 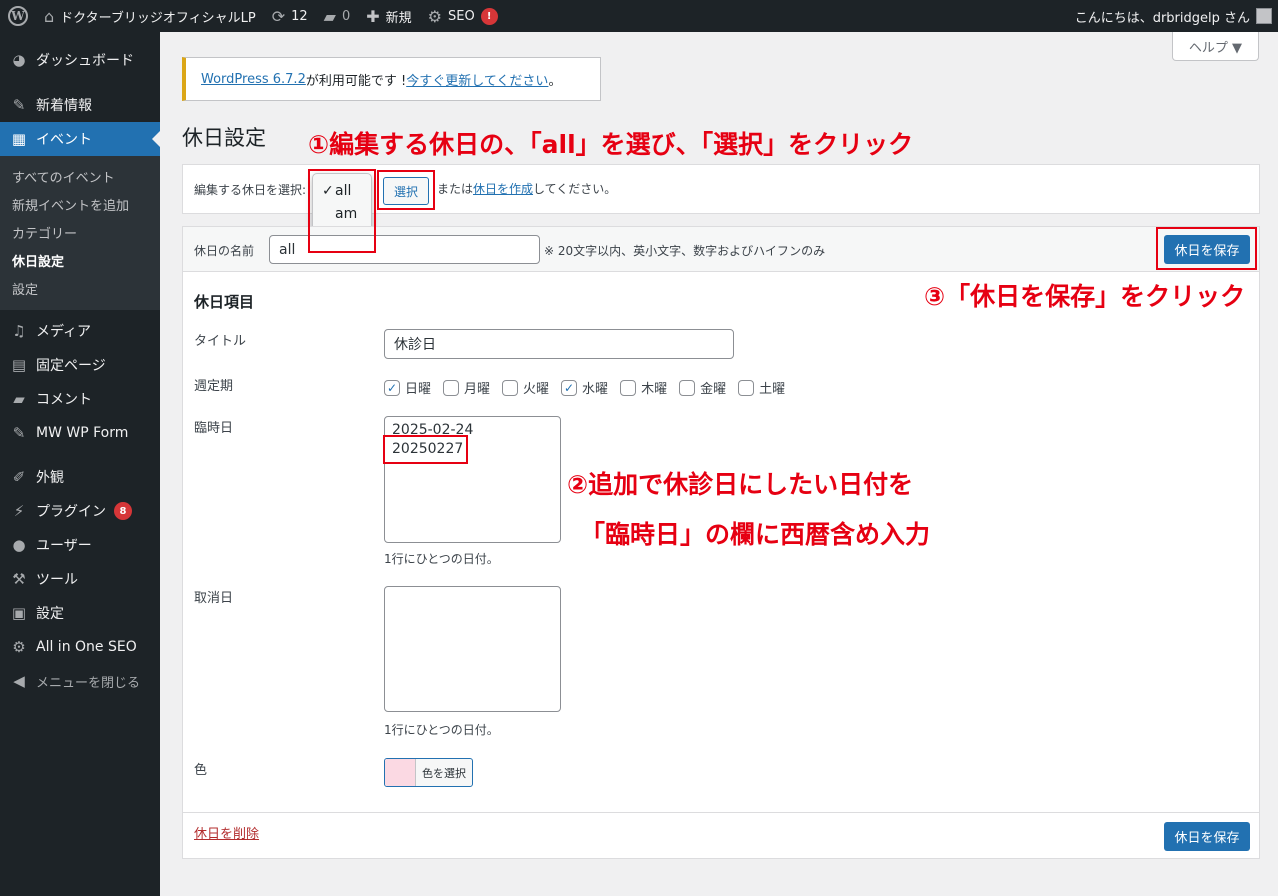 I want to click on checkbox-friday: 金曜, so click(x=702, y=387).